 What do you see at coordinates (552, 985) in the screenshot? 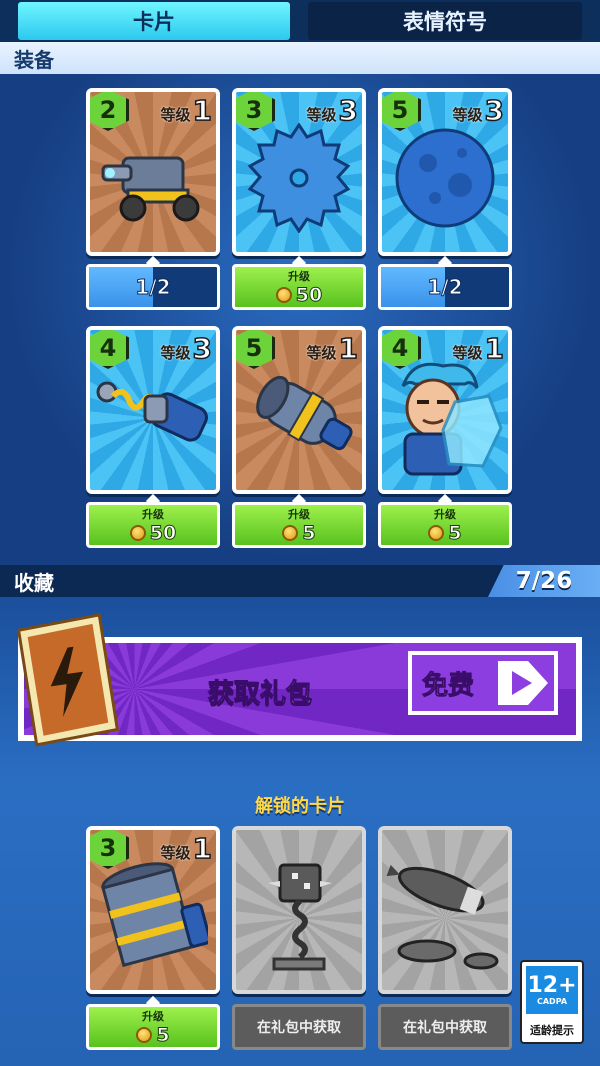
I see `age-rating-number: 12+` at bounding box center [552, 985].